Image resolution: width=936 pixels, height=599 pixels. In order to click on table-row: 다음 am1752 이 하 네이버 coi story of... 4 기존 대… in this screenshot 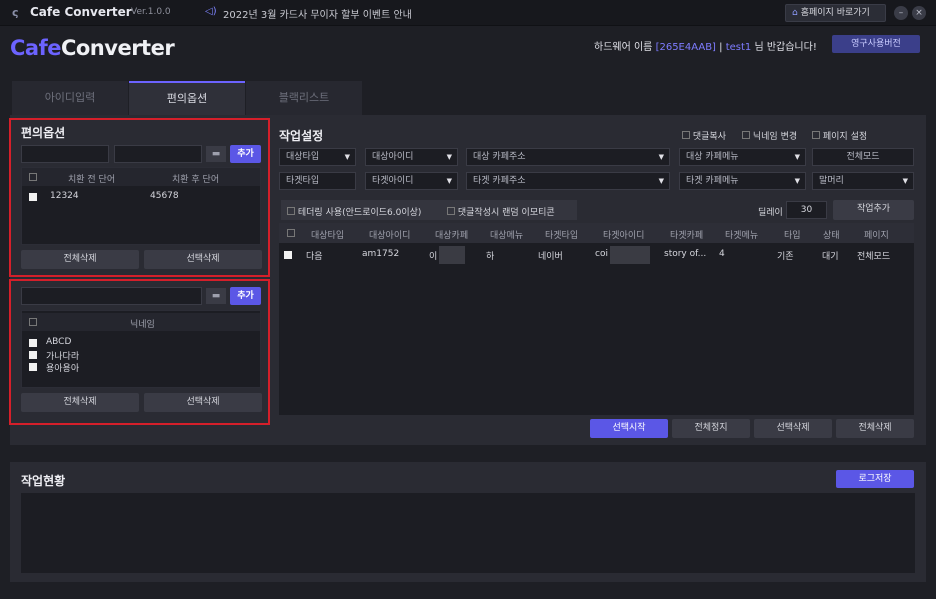, I will do `click(596, 255)`.